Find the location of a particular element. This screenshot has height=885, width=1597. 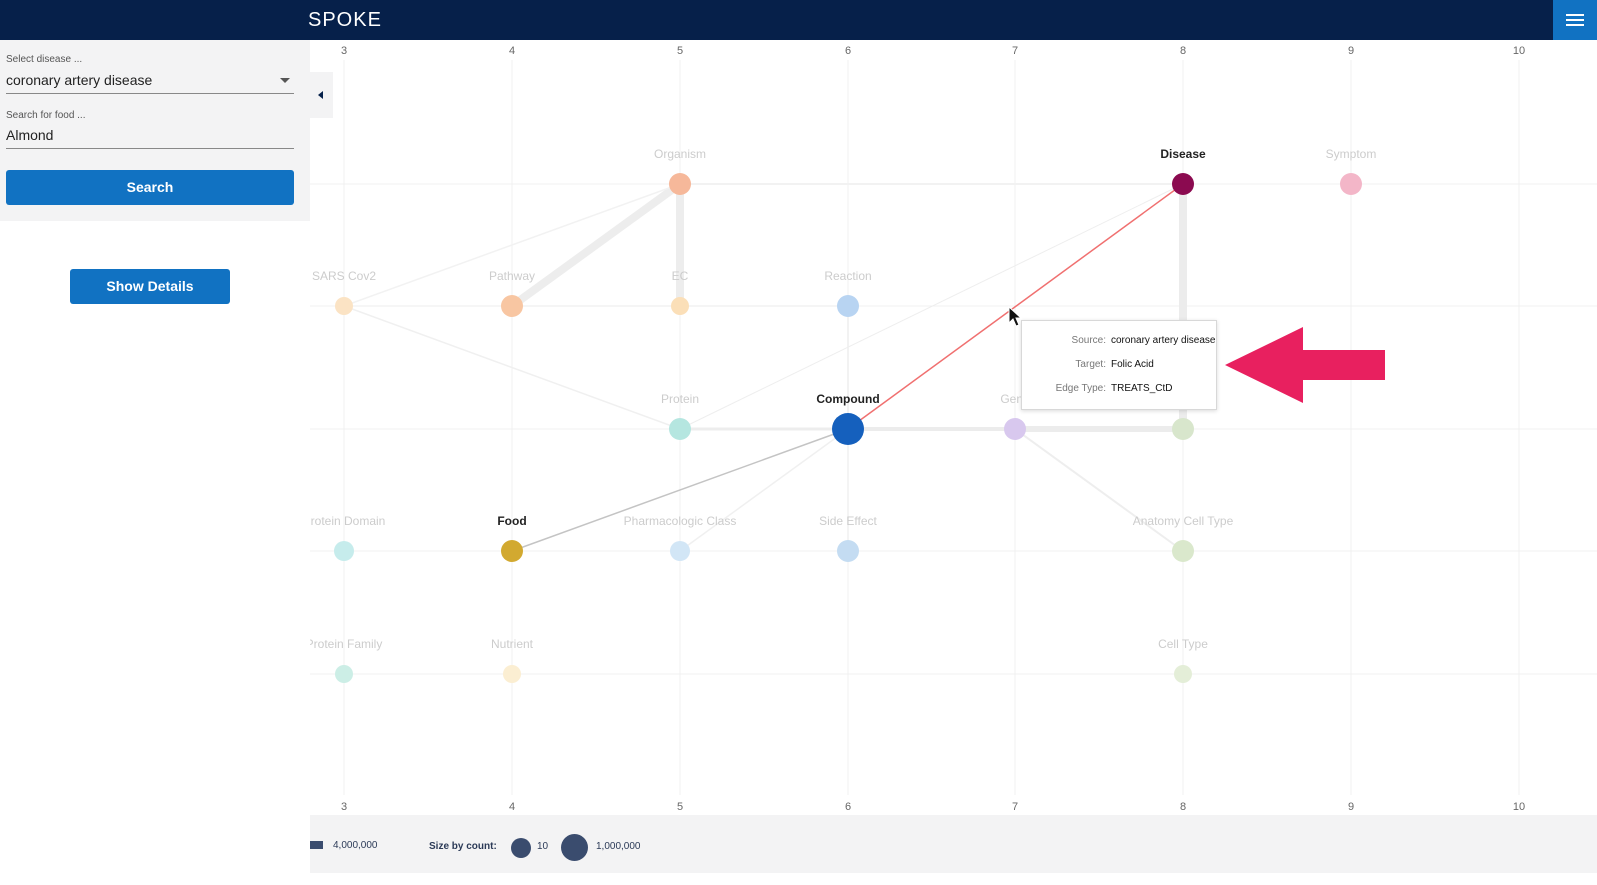

node-ec is located at coordinates (680, 306).